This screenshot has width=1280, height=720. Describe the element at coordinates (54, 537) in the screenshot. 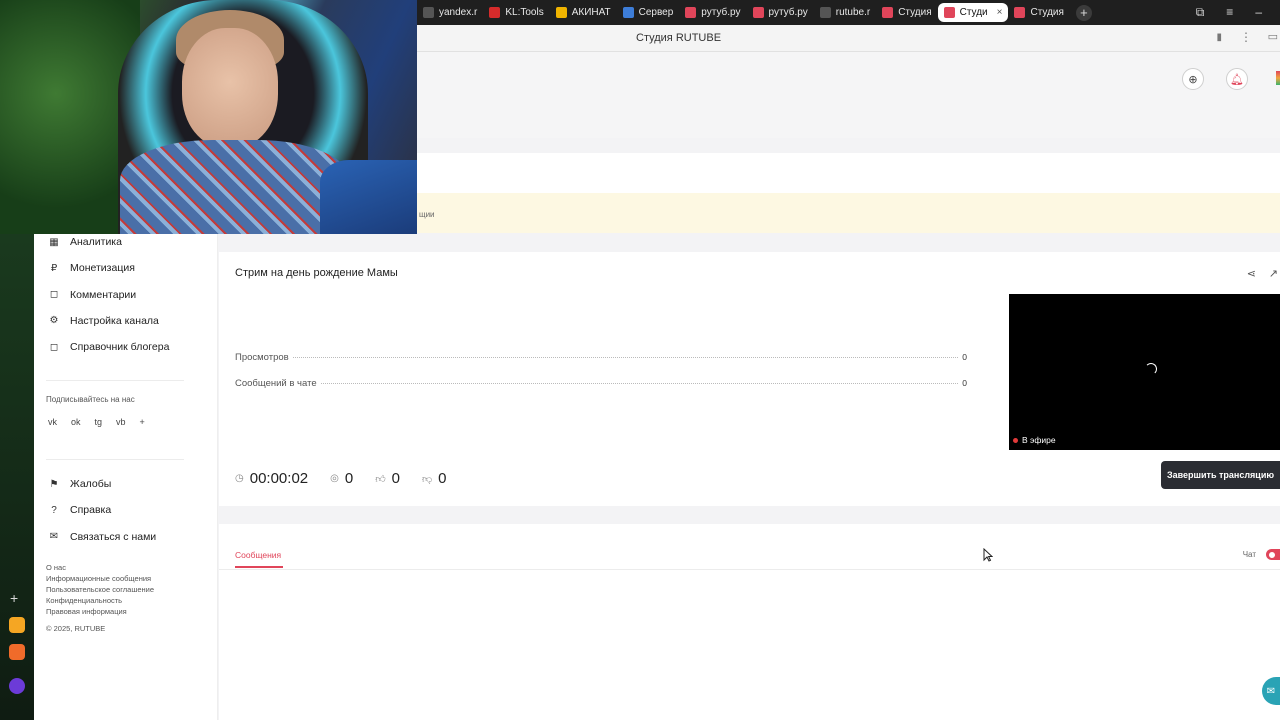

I see `mail-icon: ✉` at that location.